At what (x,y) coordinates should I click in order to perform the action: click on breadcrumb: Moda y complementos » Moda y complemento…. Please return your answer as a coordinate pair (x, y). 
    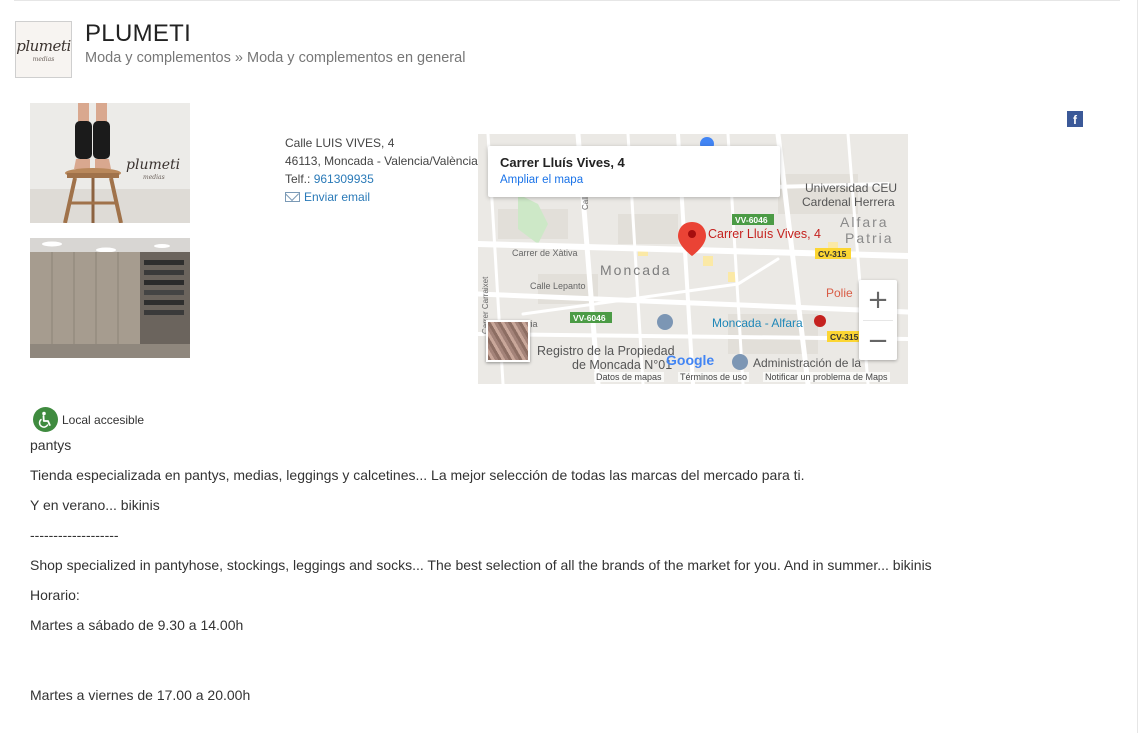
    Looking at the image, I should click on (275, 58).